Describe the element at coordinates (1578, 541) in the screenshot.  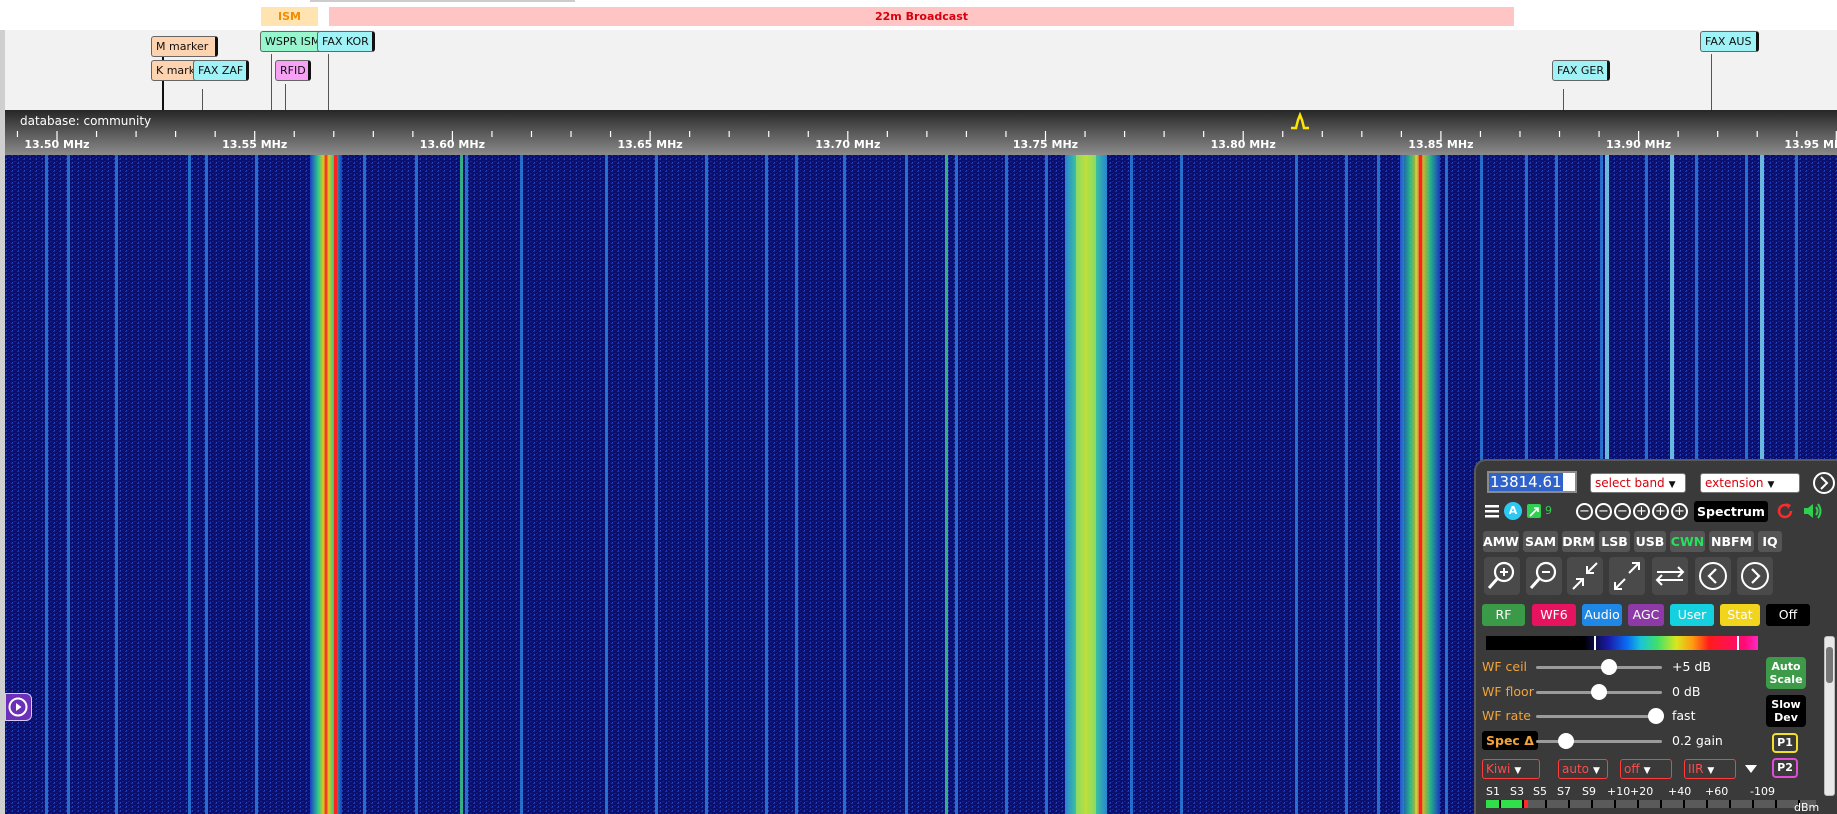
I see `mode-button-drm: DRM` at that location.